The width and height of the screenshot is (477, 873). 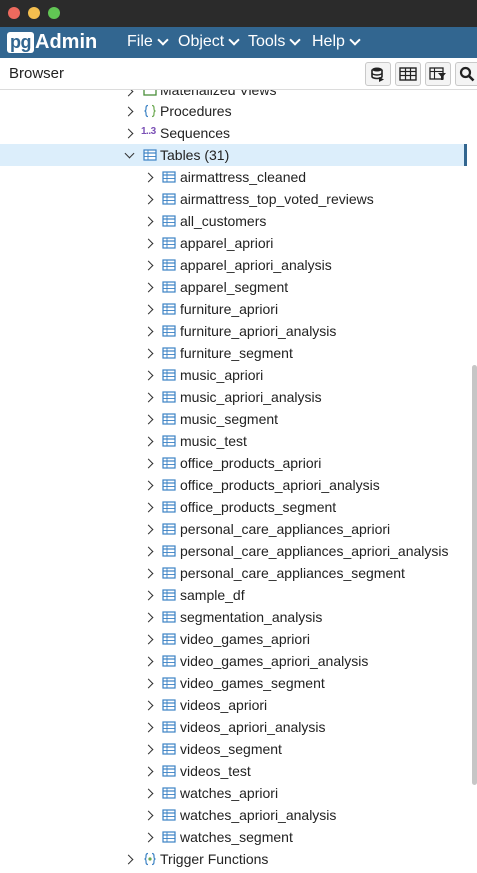 I want to click on table-name-label: watches_segment, so click(x=236, y=837).